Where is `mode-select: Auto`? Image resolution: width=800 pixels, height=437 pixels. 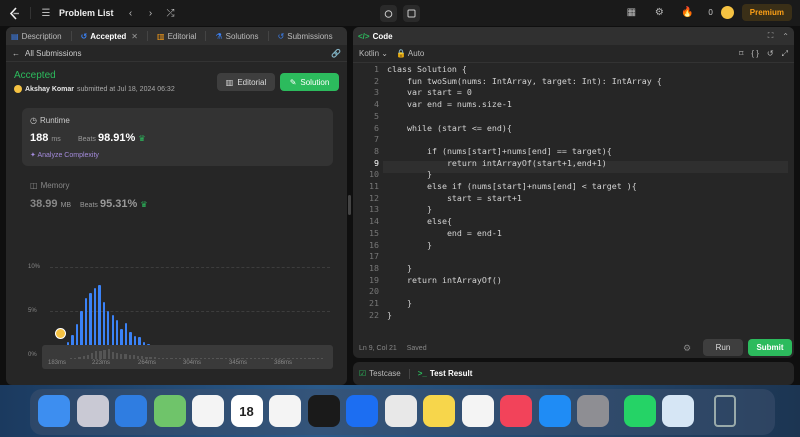
mode-select: Auto is located at coordinates (416, 53).